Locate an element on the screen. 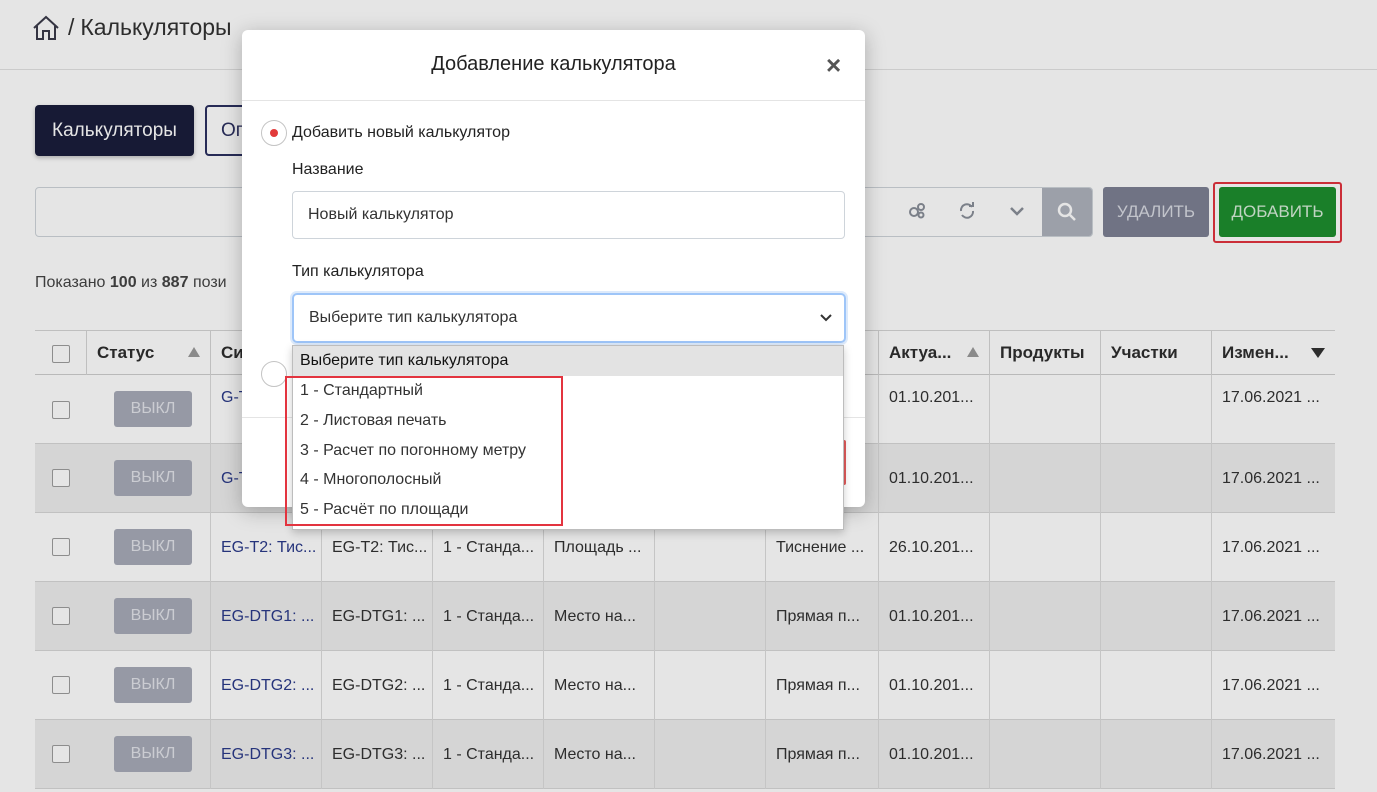  radio-copy-existing is located at coordinates (274, 374).